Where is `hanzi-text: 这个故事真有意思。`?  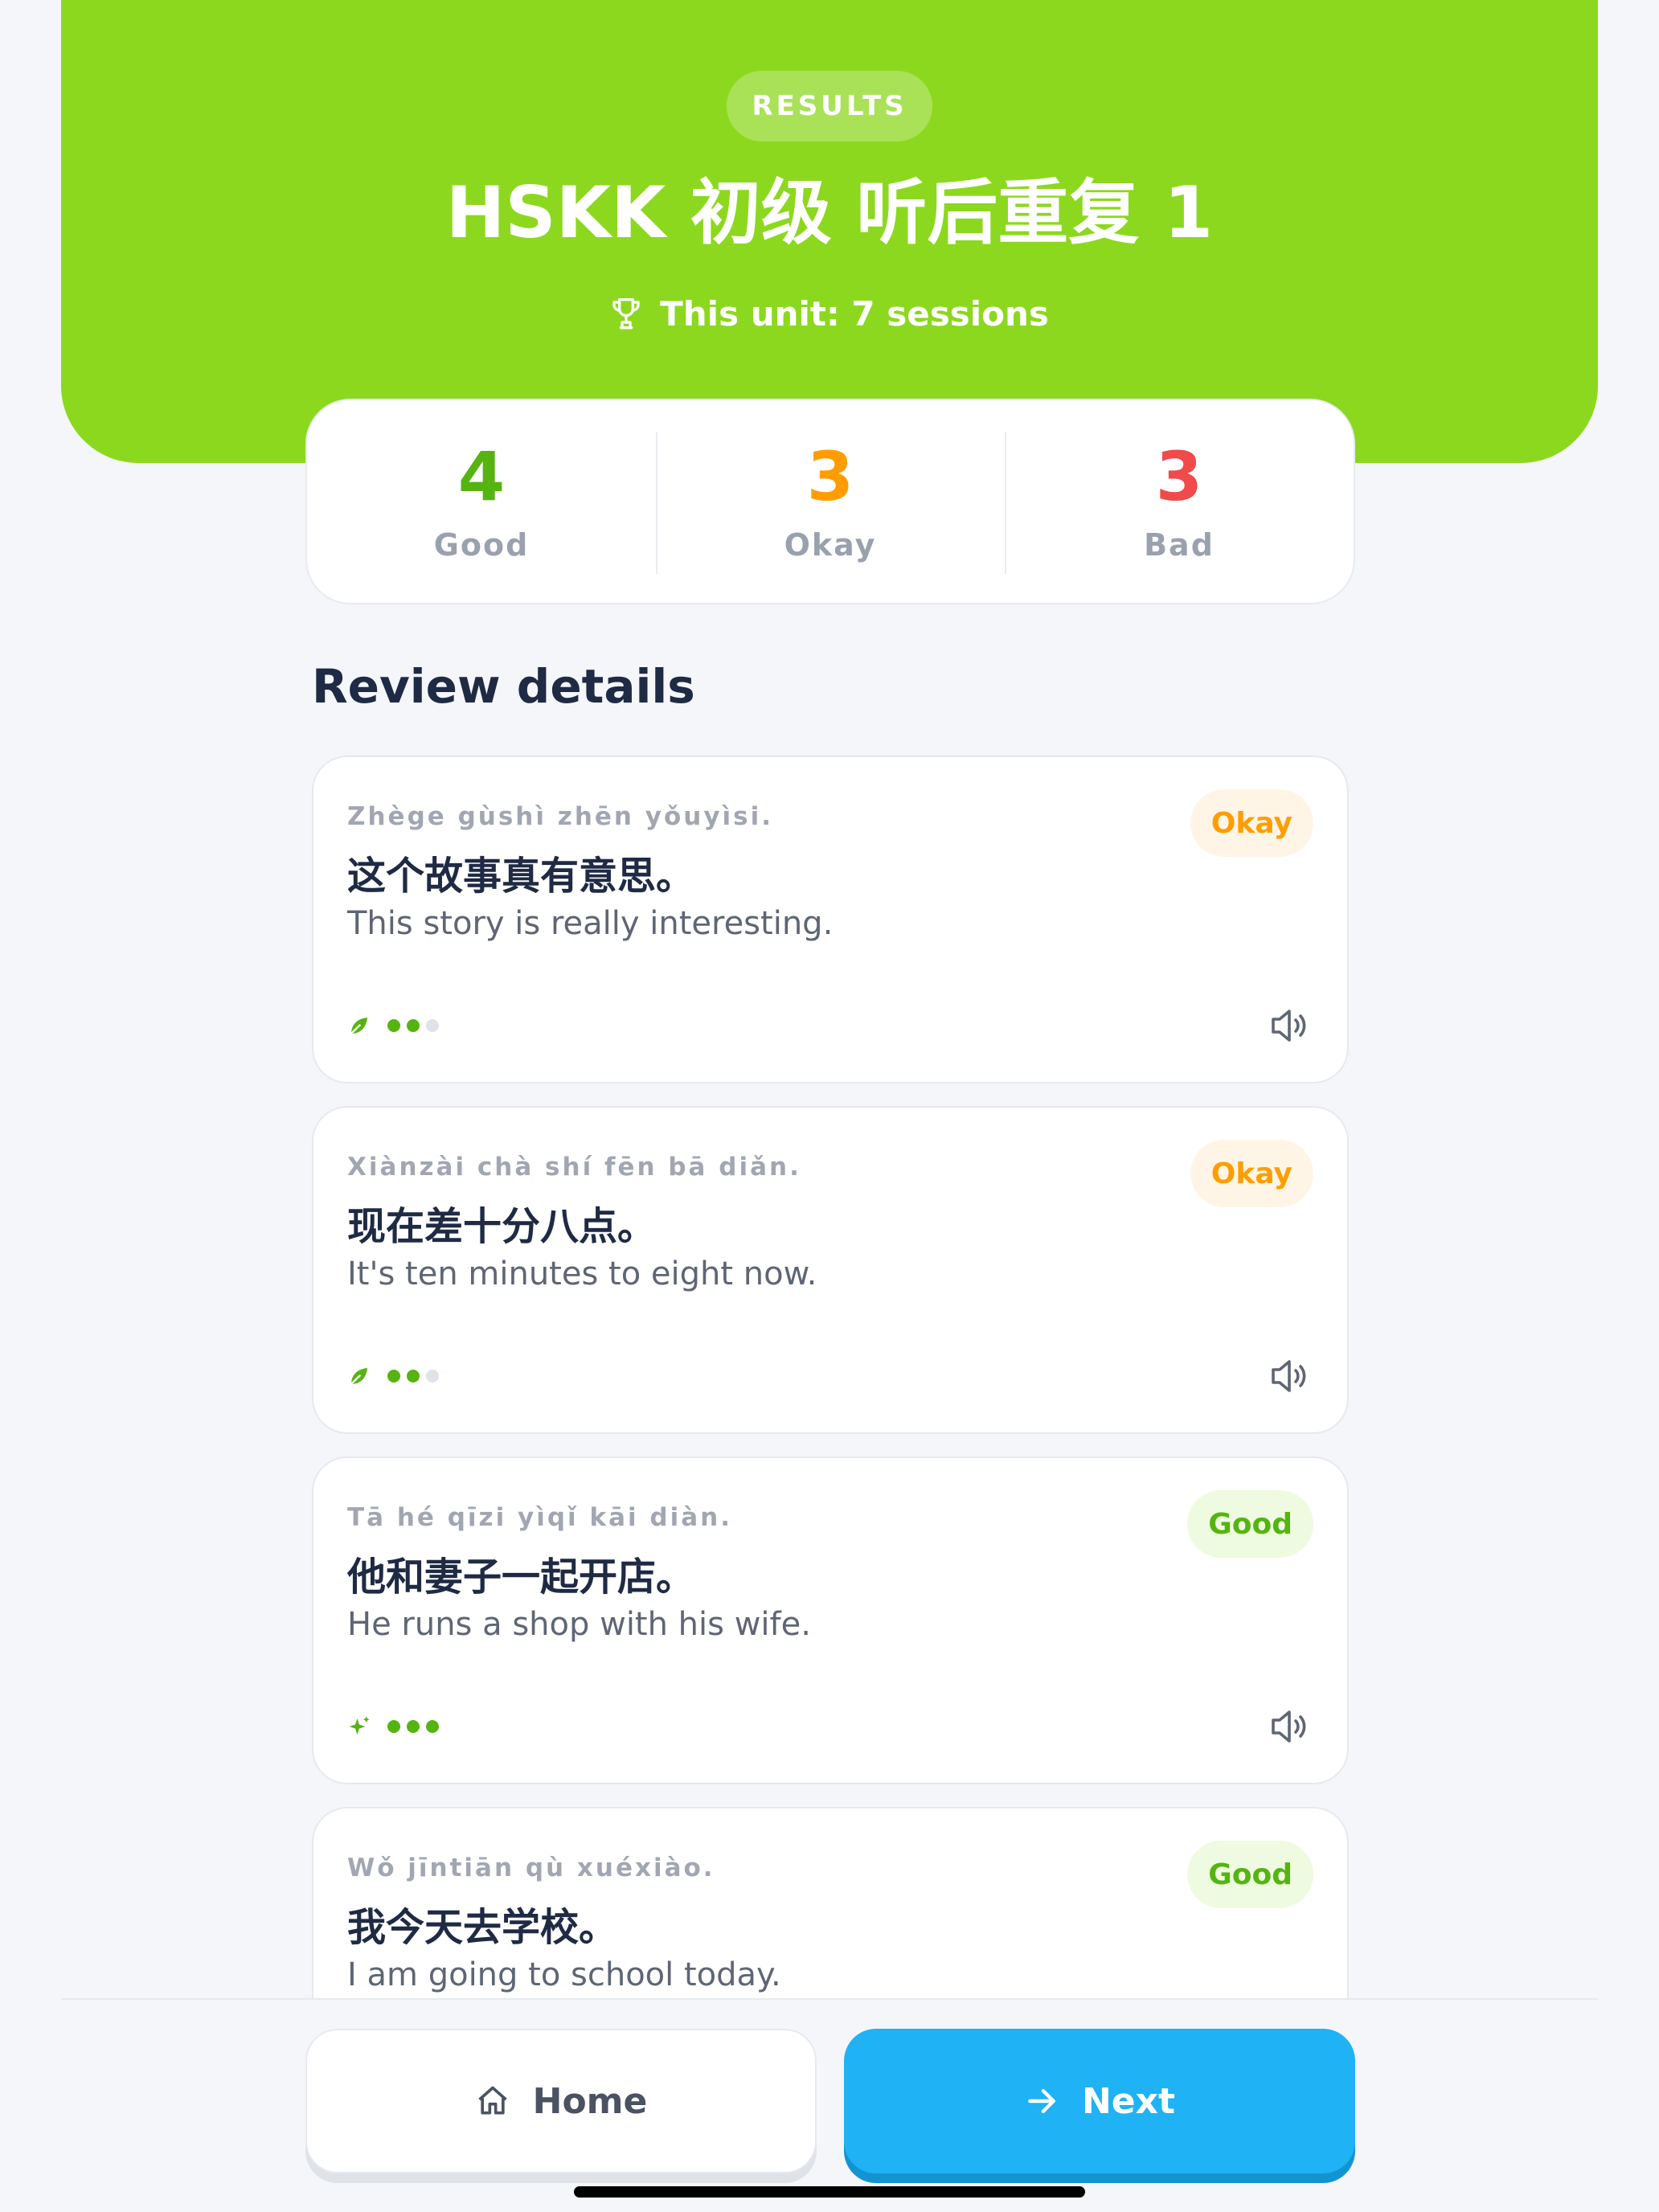
hanzi-text: 这个故事真有意思。 is located at coordinates (521, 876).